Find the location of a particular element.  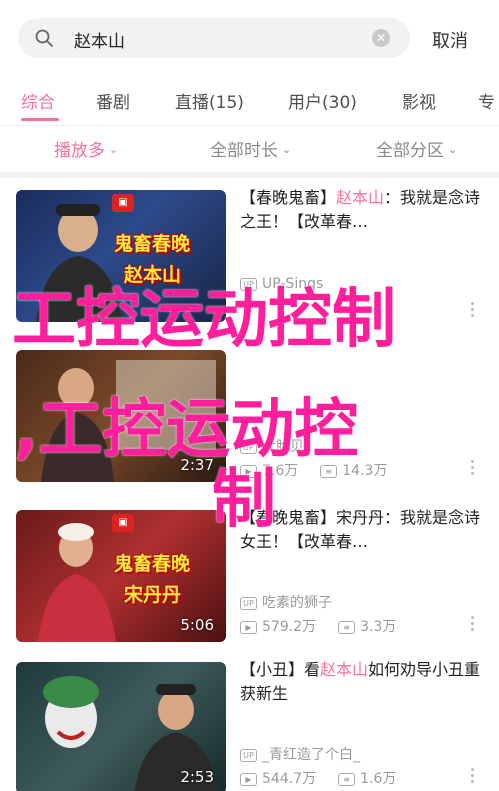

title-prefix: 【小丑】看 is located at coordinates (280, 669).